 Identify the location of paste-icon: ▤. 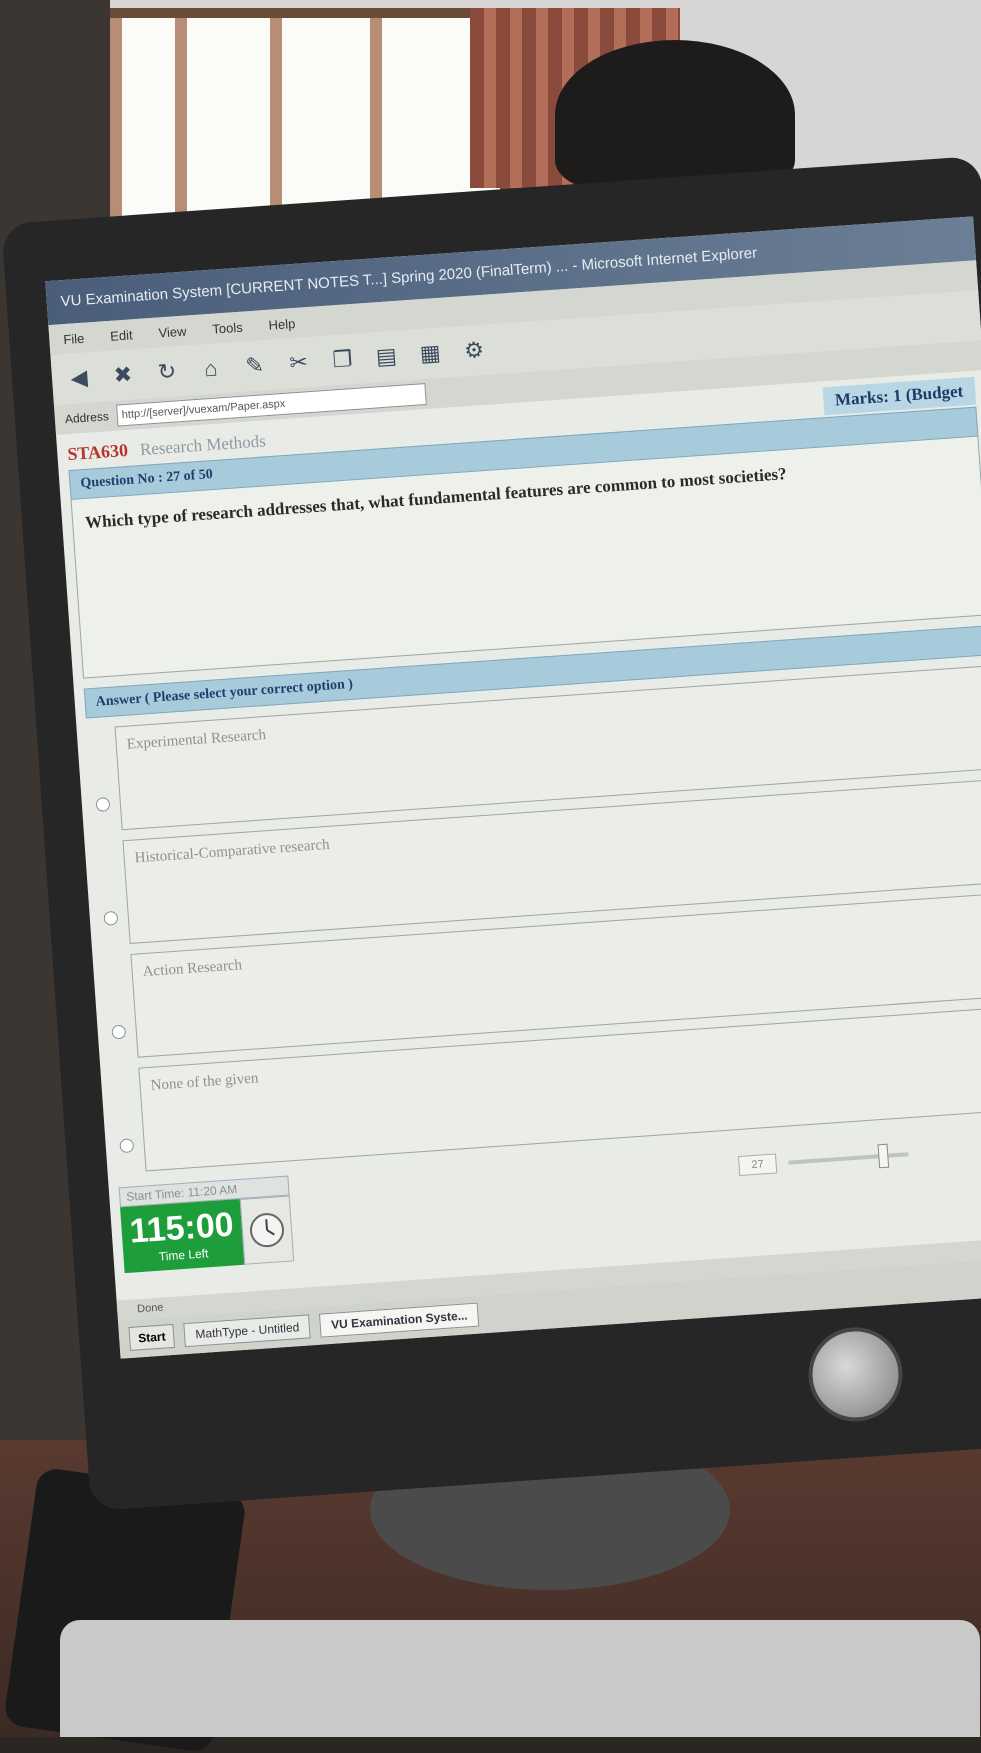
(386, 357).